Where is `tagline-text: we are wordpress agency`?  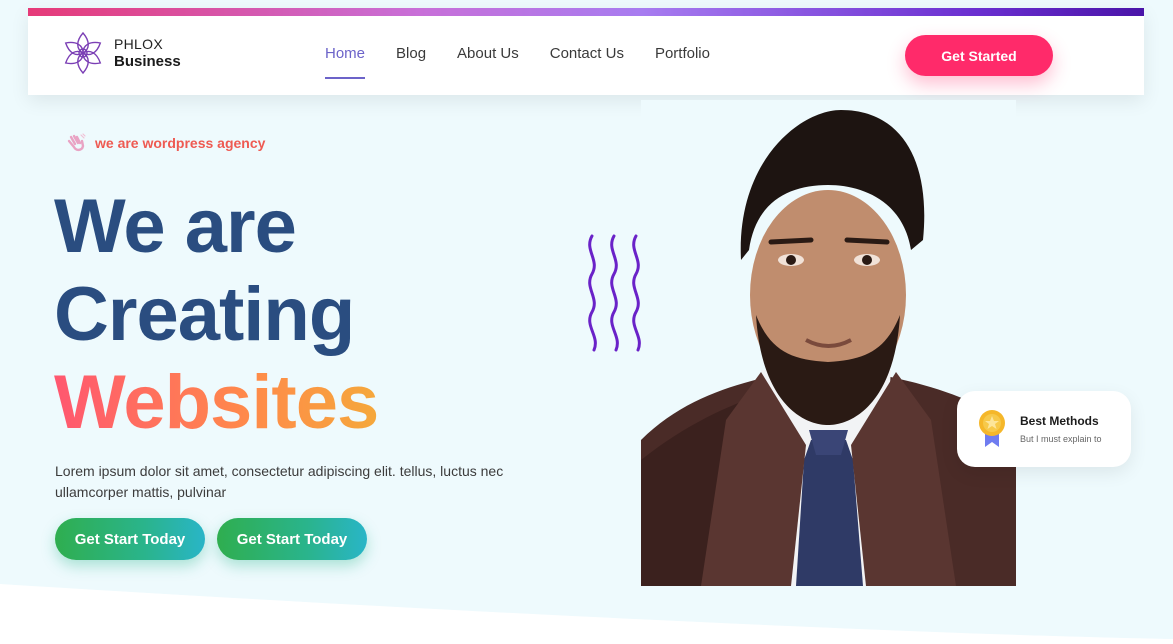 tagline-text: we are wordpress agency is located at coordinates (180, 143).